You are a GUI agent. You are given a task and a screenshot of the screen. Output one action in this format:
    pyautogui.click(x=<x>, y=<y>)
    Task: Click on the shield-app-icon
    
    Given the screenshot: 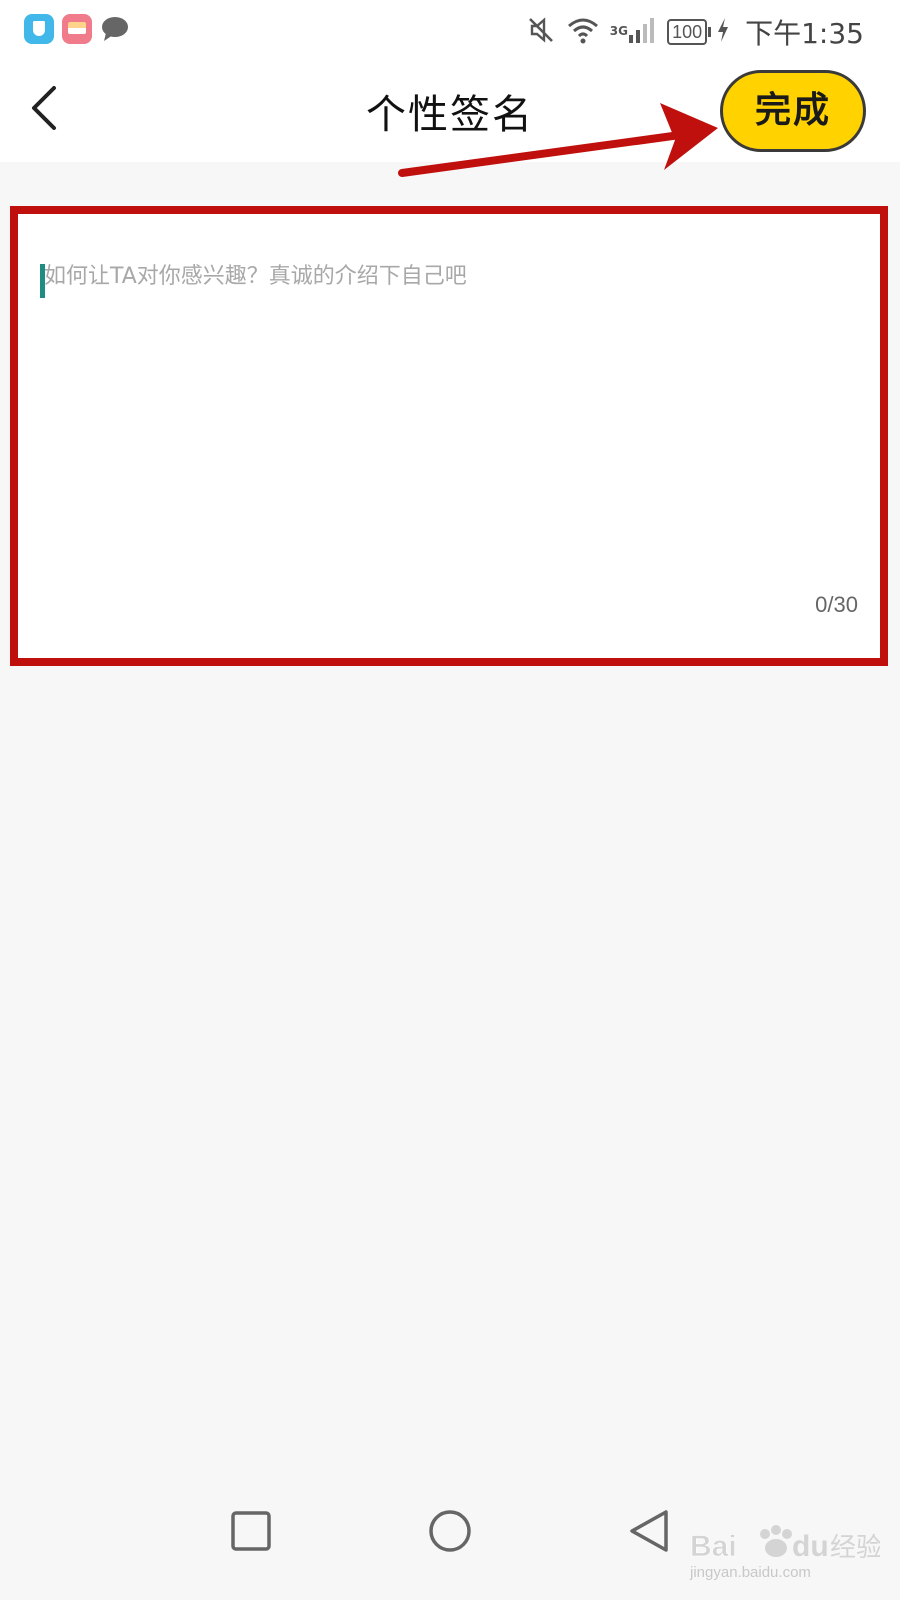 What is the action you would take?
    pyautogui.click(x=39, y=29)
    